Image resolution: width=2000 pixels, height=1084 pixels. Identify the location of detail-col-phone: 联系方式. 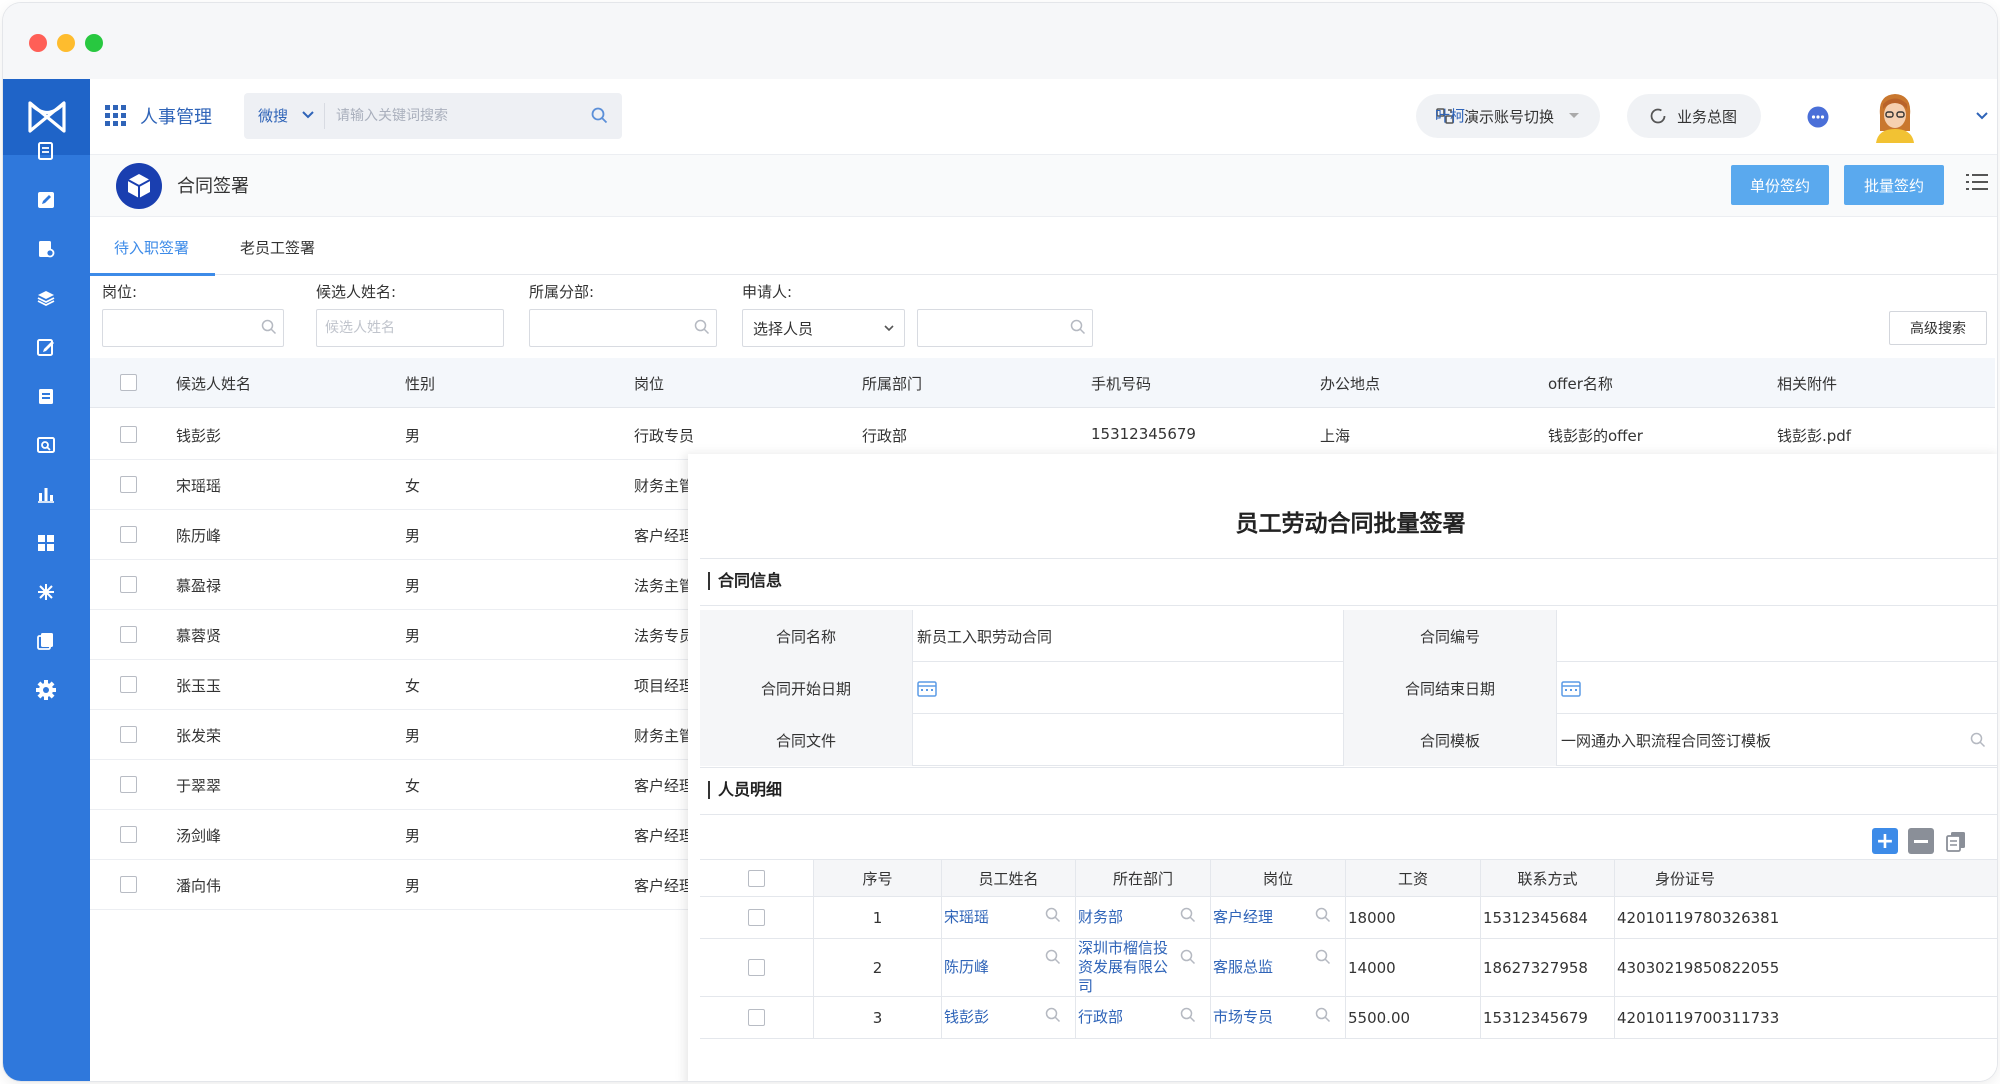
(1547, 878).